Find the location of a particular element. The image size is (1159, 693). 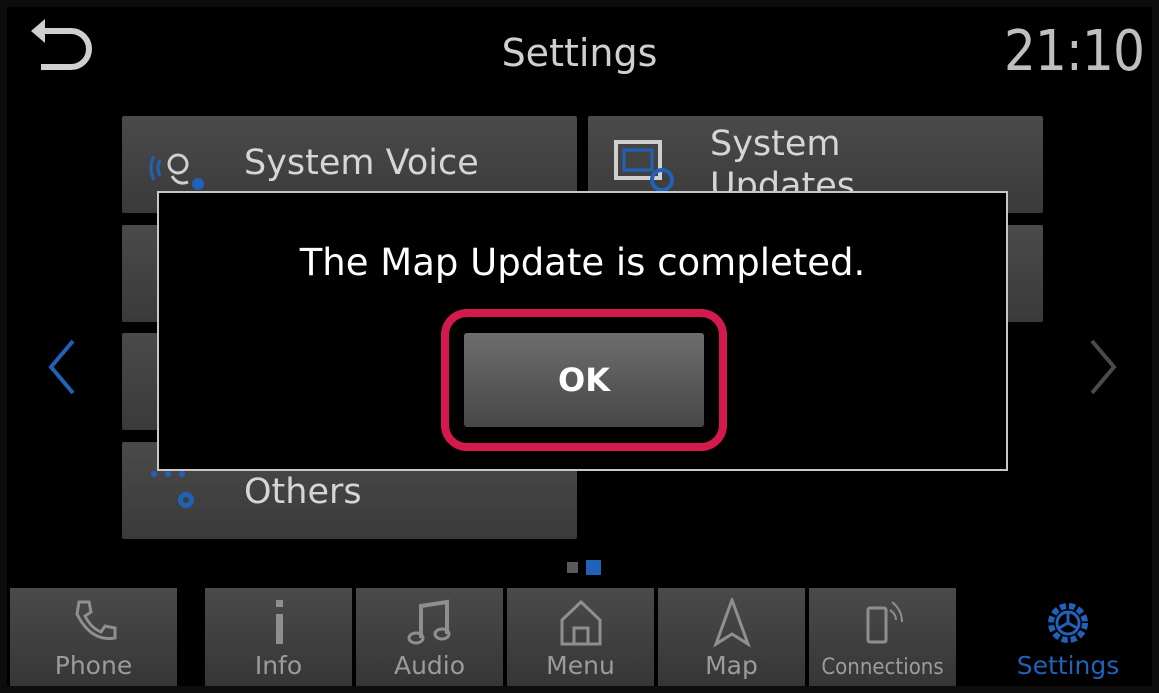

nav-phone: Phone is located at coordinates (93, 637).